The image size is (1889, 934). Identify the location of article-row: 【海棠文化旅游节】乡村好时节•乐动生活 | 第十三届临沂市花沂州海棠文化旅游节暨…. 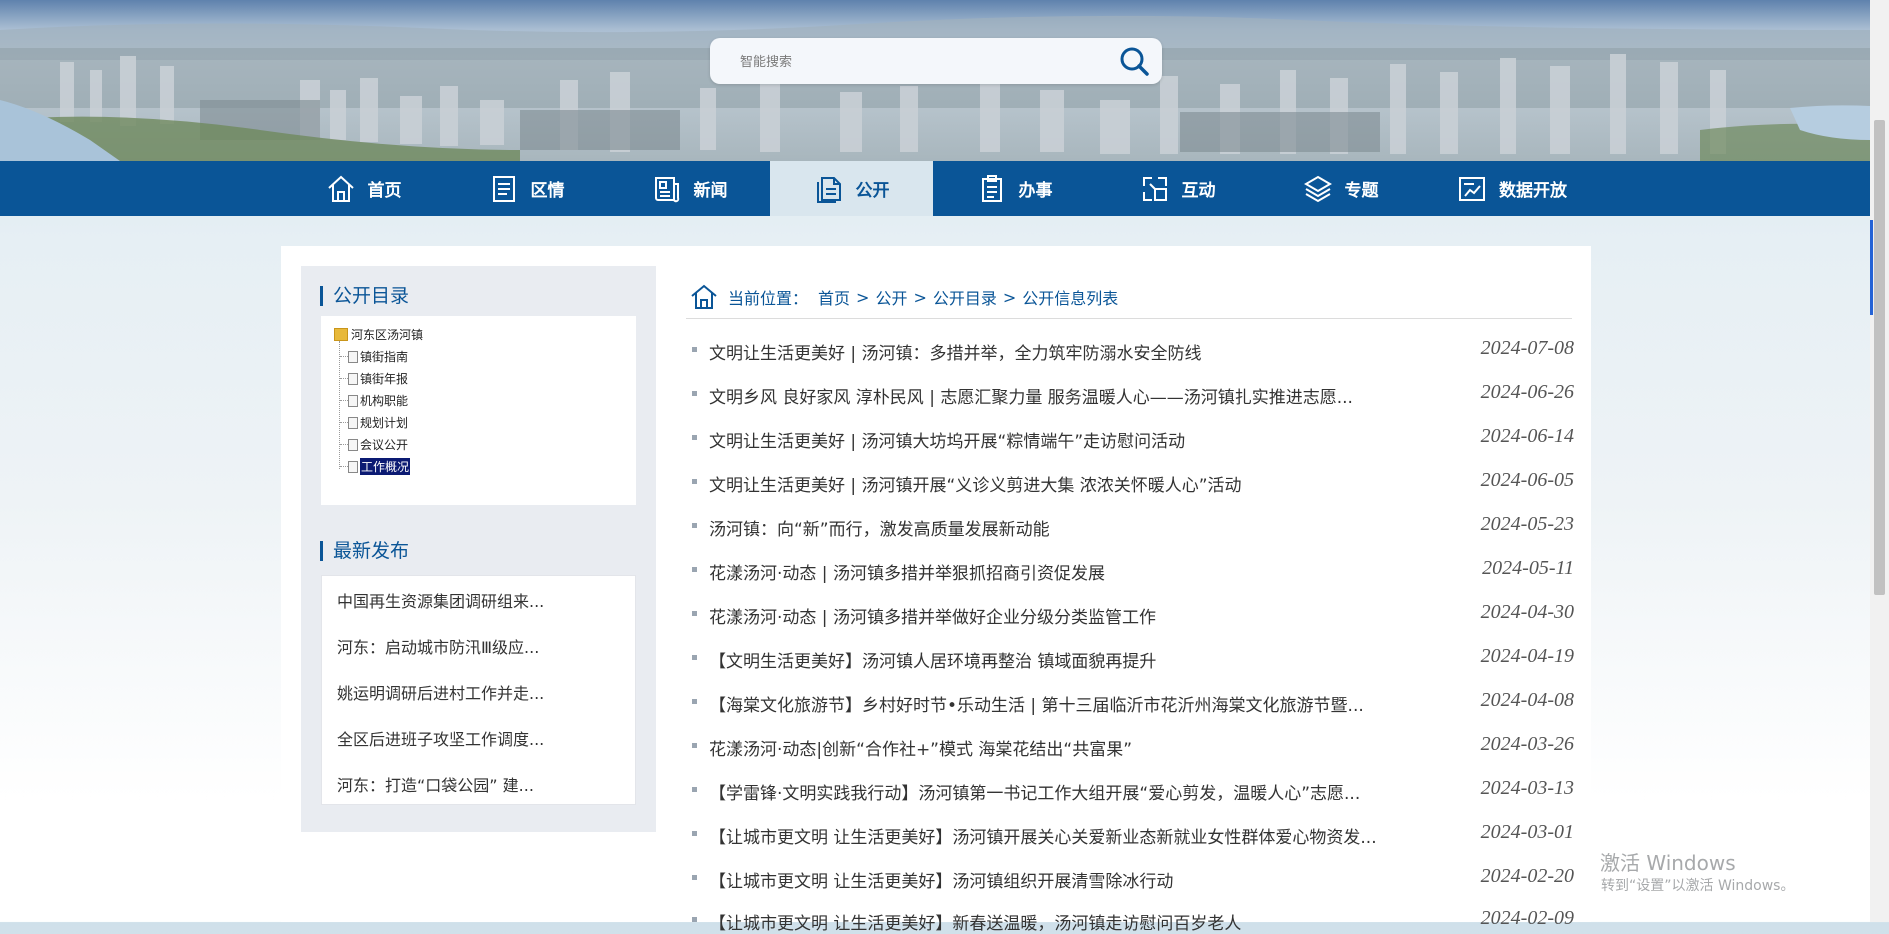
(1132, 701).